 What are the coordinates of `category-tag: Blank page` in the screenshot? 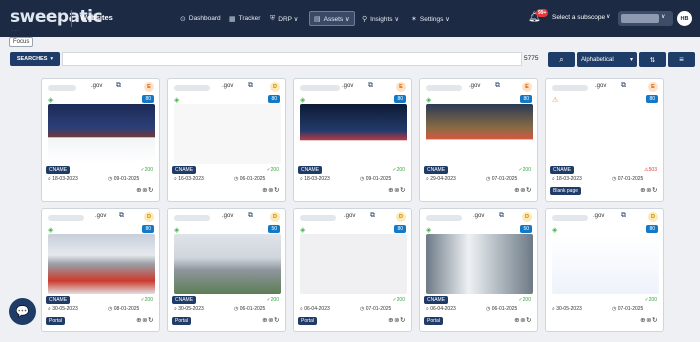 It's located at (566, 191).